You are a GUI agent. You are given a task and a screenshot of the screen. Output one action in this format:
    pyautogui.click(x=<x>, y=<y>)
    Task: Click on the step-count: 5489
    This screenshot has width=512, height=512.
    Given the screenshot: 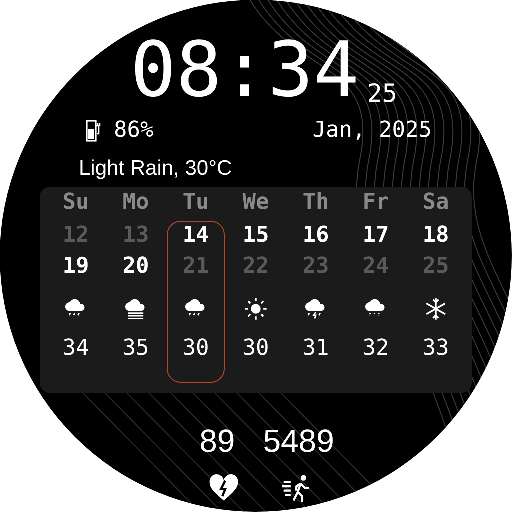 What is the action you would take?
    pyautogui.click(x=298, y=441)
    